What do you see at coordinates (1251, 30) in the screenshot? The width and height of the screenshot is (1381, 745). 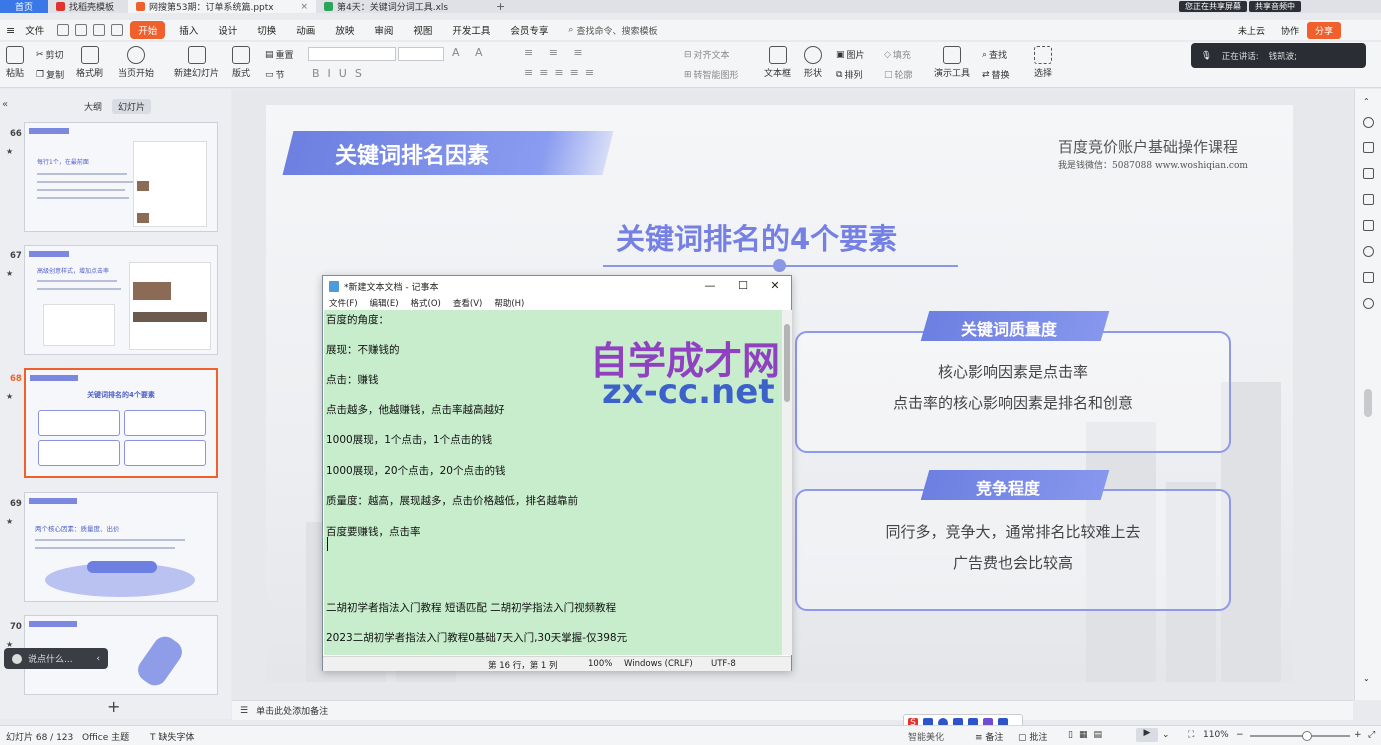 I see `cloud-status: 未上云` at bounding box center [1251, 30].